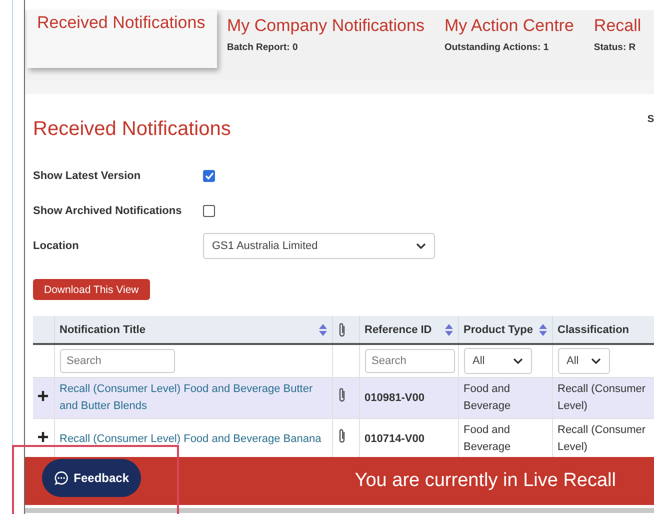  What do you see at coordinates (87, 176) in the screenshot?
I see `filter-label: Show Latest Version` at bounding box center [87, 176].